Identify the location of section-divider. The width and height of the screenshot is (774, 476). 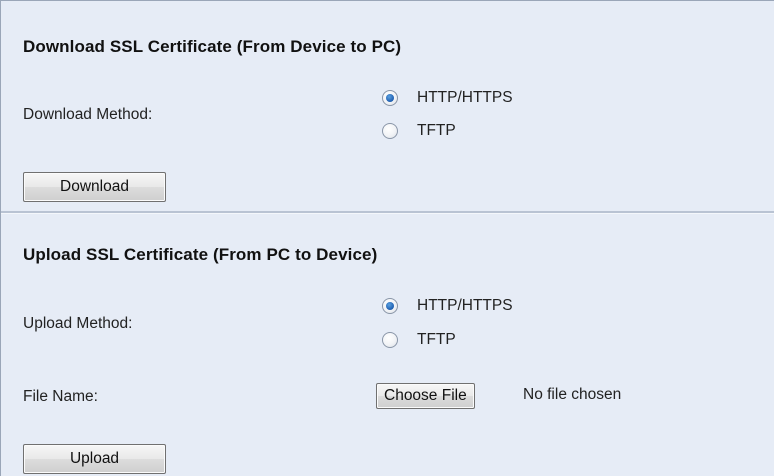
(387, 212).